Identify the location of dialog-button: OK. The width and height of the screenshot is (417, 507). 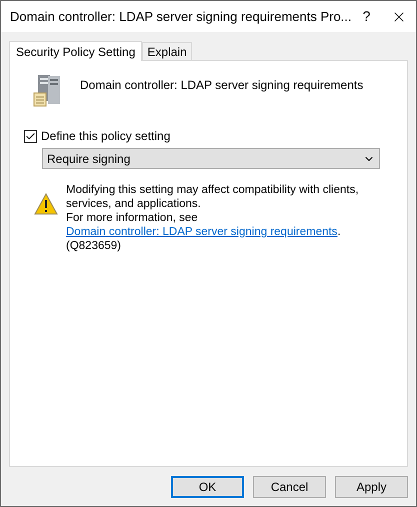
(207, 487).